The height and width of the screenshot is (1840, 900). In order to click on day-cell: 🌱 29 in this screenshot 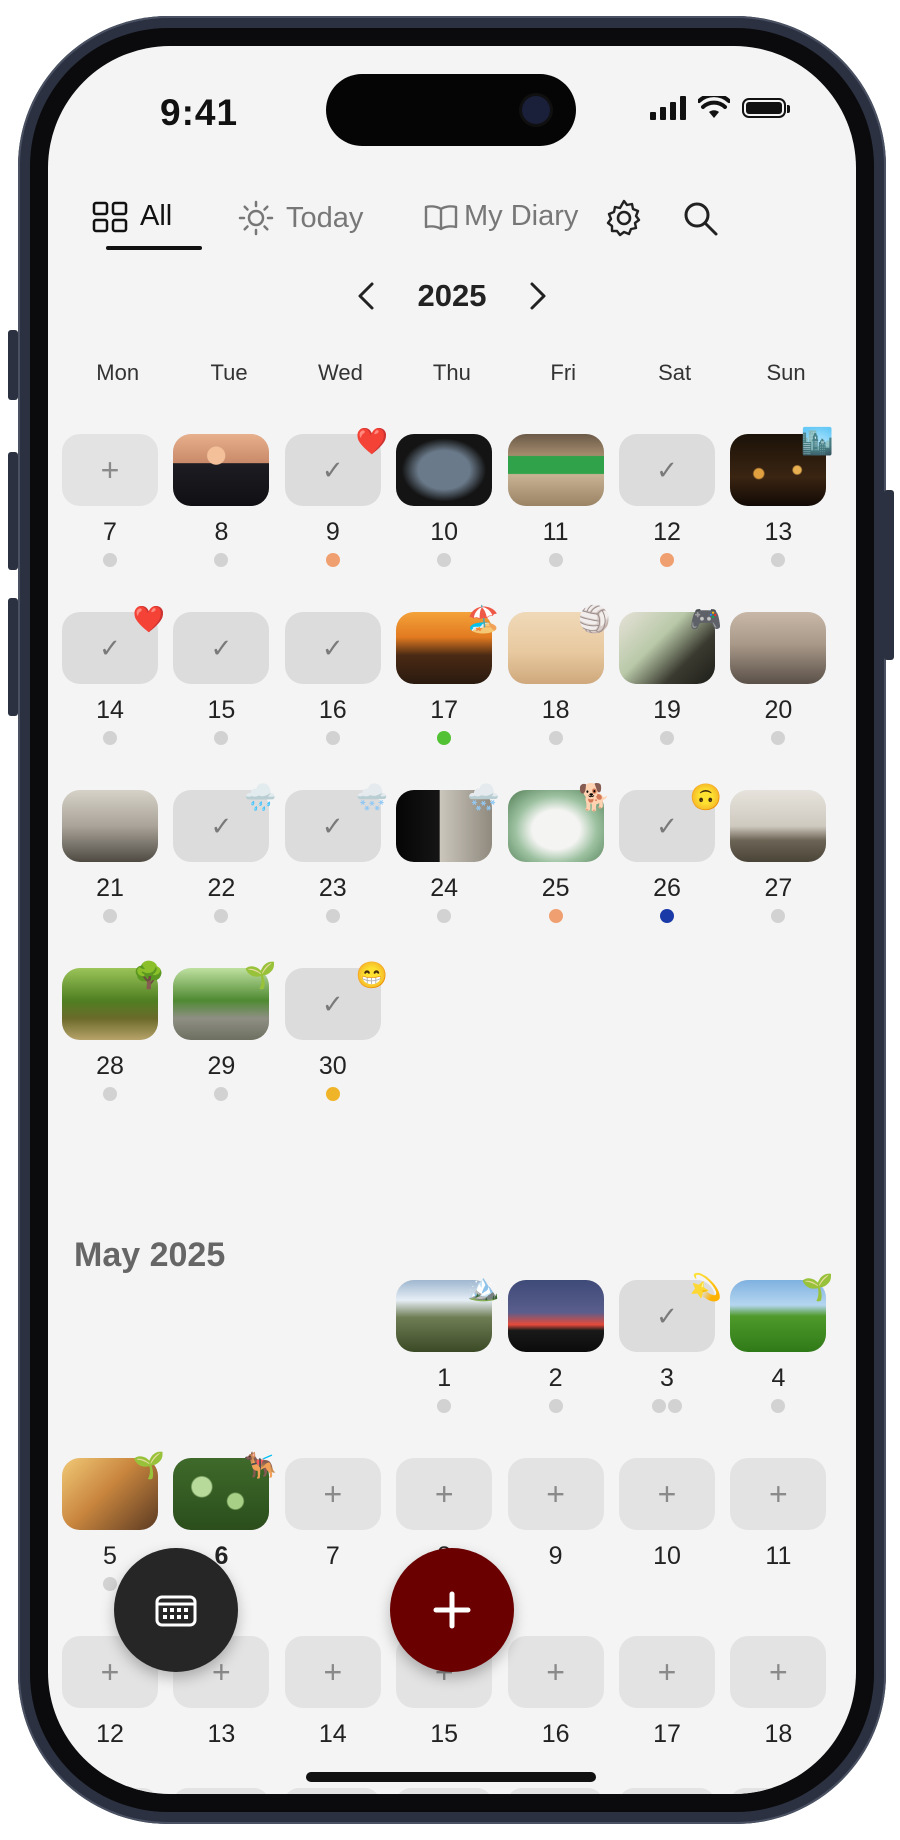, I will do `click(225, 1030)`.